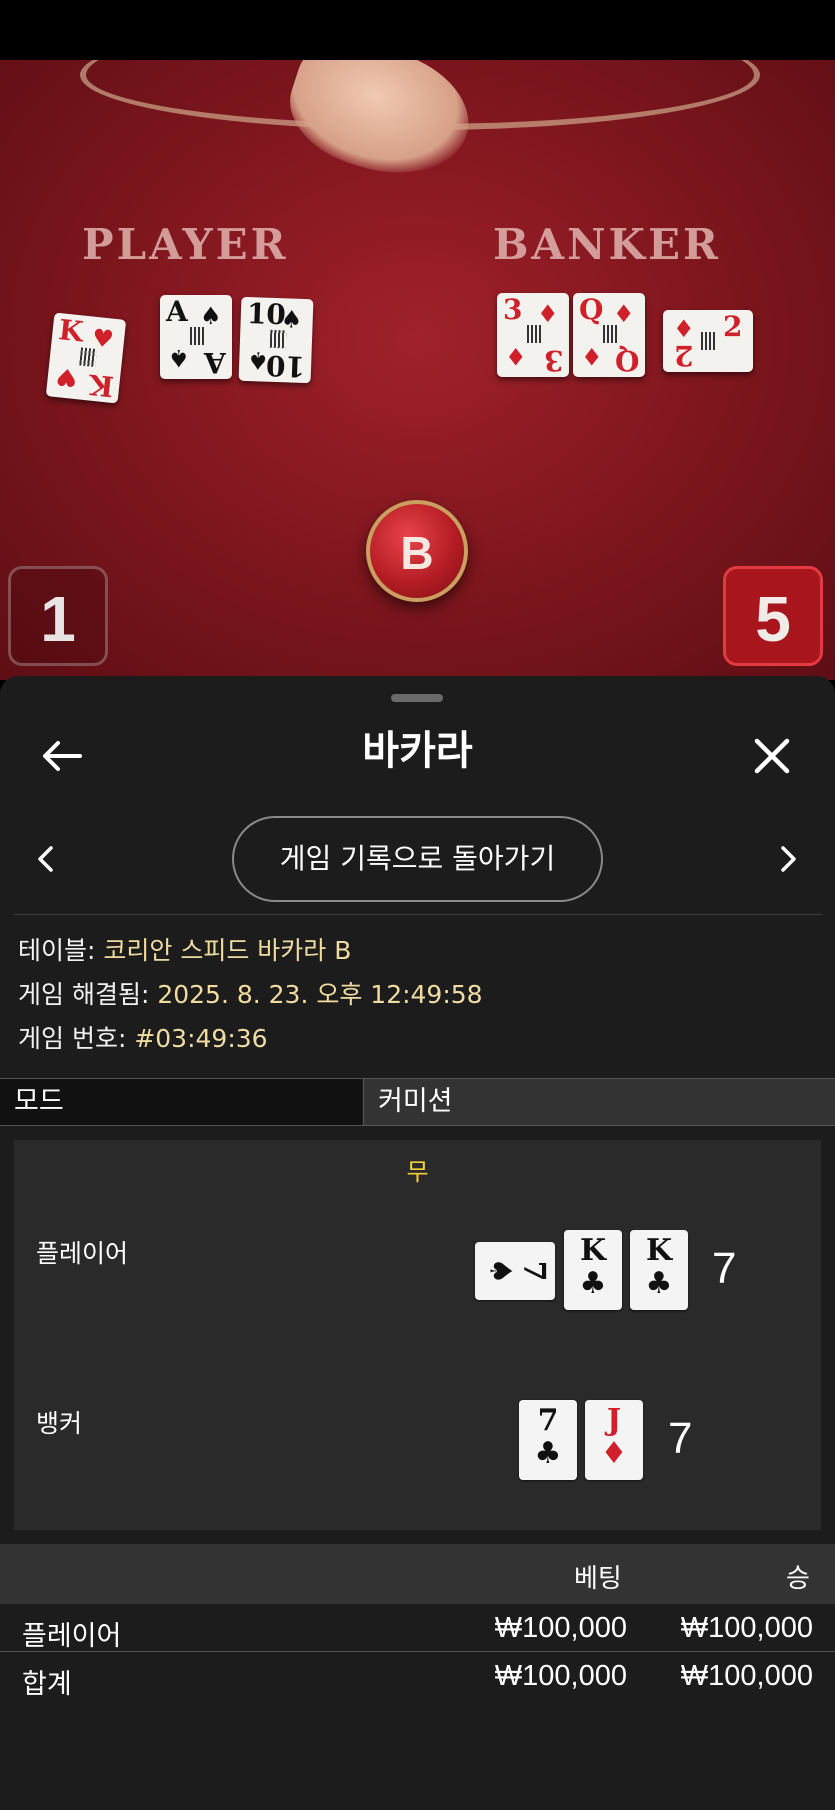 The image size is (835, 1810). What do you see at coordinates (418, 914) in the screenshot?
I see `divider` at bounding box center [418, 914].